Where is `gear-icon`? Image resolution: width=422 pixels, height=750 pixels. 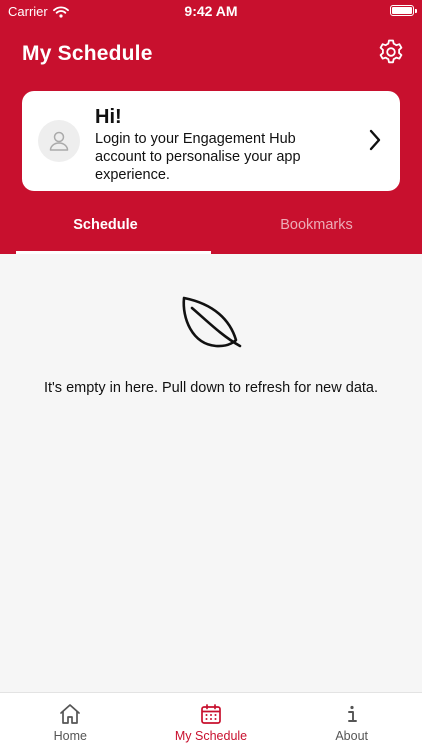
gear-icon is located at coordinates (391, 52).